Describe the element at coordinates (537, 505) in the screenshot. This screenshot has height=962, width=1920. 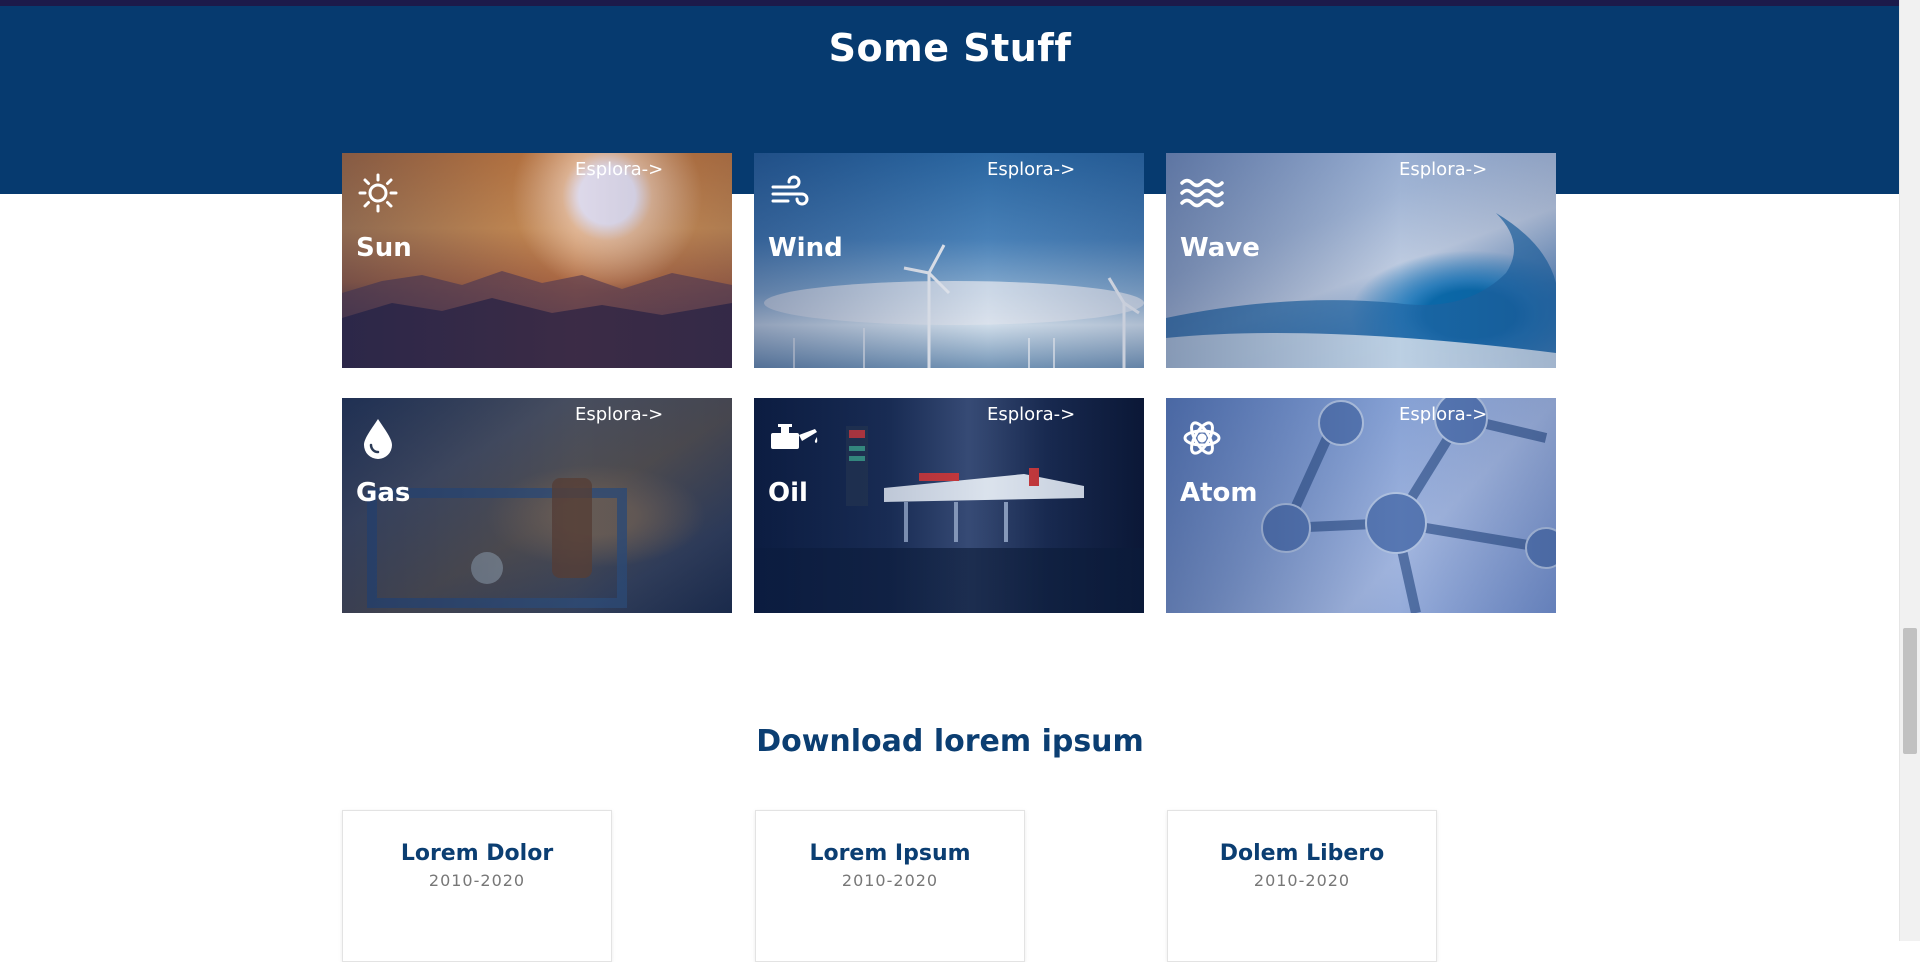
I see `tile-gas: Esplora-> Gas` at that location.